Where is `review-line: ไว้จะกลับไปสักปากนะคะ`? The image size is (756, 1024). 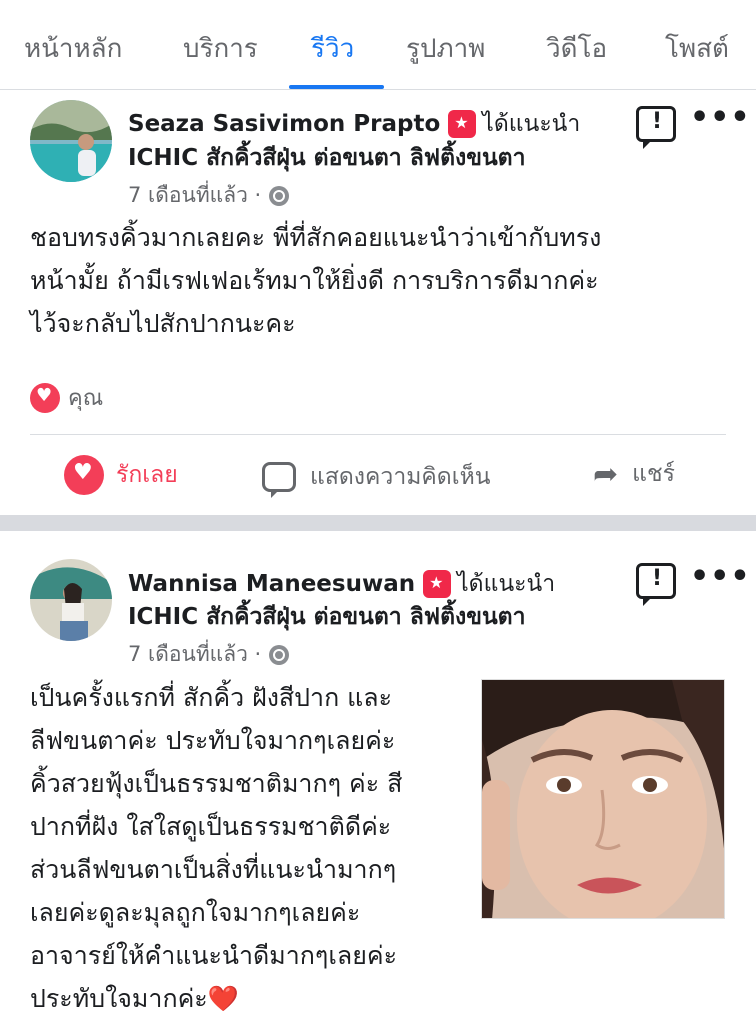
review-line: ไว้จะกลับไปสักปากนะคะ is located at coordinates (163, 323).